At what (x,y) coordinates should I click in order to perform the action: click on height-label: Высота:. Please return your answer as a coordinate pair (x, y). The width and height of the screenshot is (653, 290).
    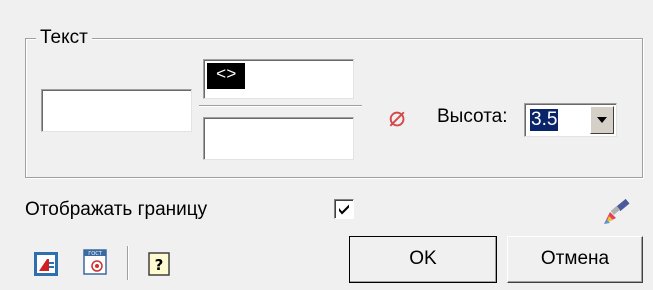
    Looking at the image, I should click on (472, 116).